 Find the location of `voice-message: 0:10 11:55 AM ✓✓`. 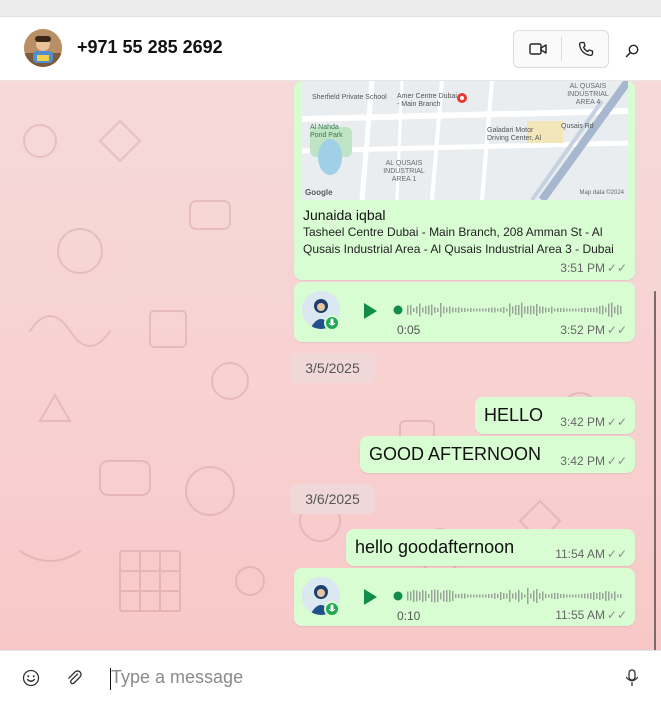

voice-message: 0:10 11:55 AM ✓✓ is located at coordinates (464, 597).